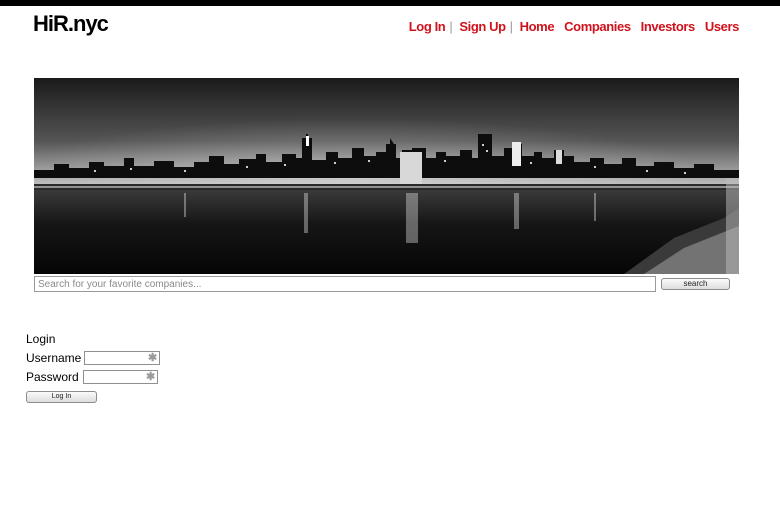 This screenshot has width=780, height=531. What do you see at coordinates (54, 358) in the screenshot?
I see `username-label: Username` at bounding box center [54, 358].